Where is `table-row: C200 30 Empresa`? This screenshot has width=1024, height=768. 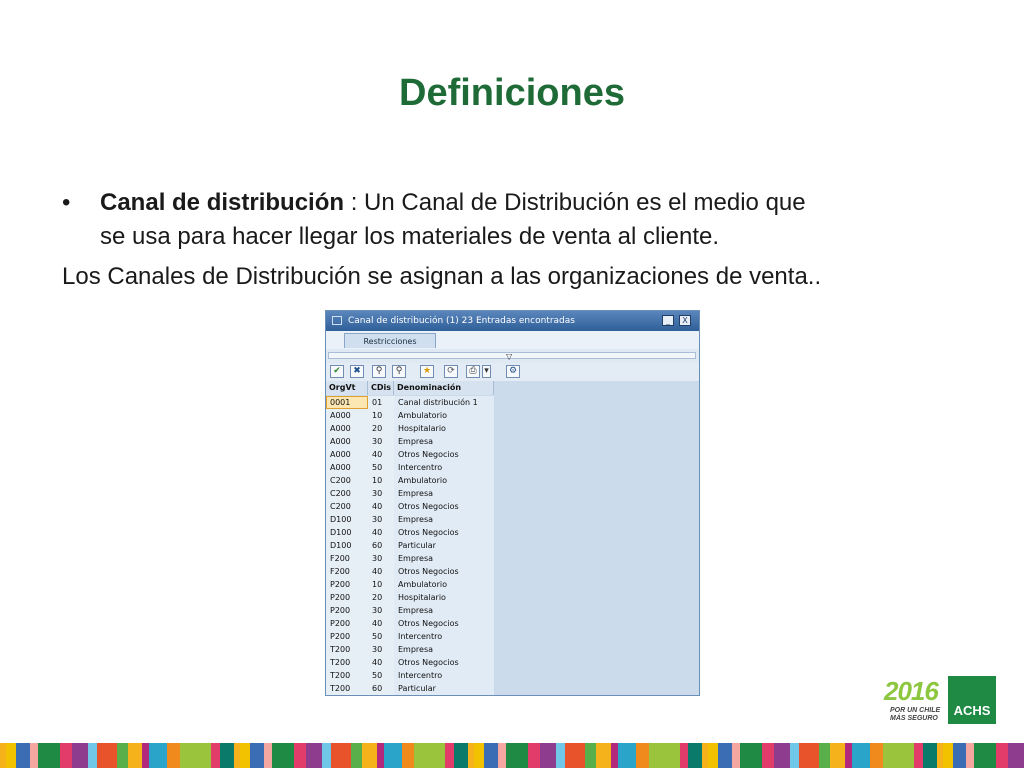
table-row: C200 30 Empresa is located at coordinates (410, 493).